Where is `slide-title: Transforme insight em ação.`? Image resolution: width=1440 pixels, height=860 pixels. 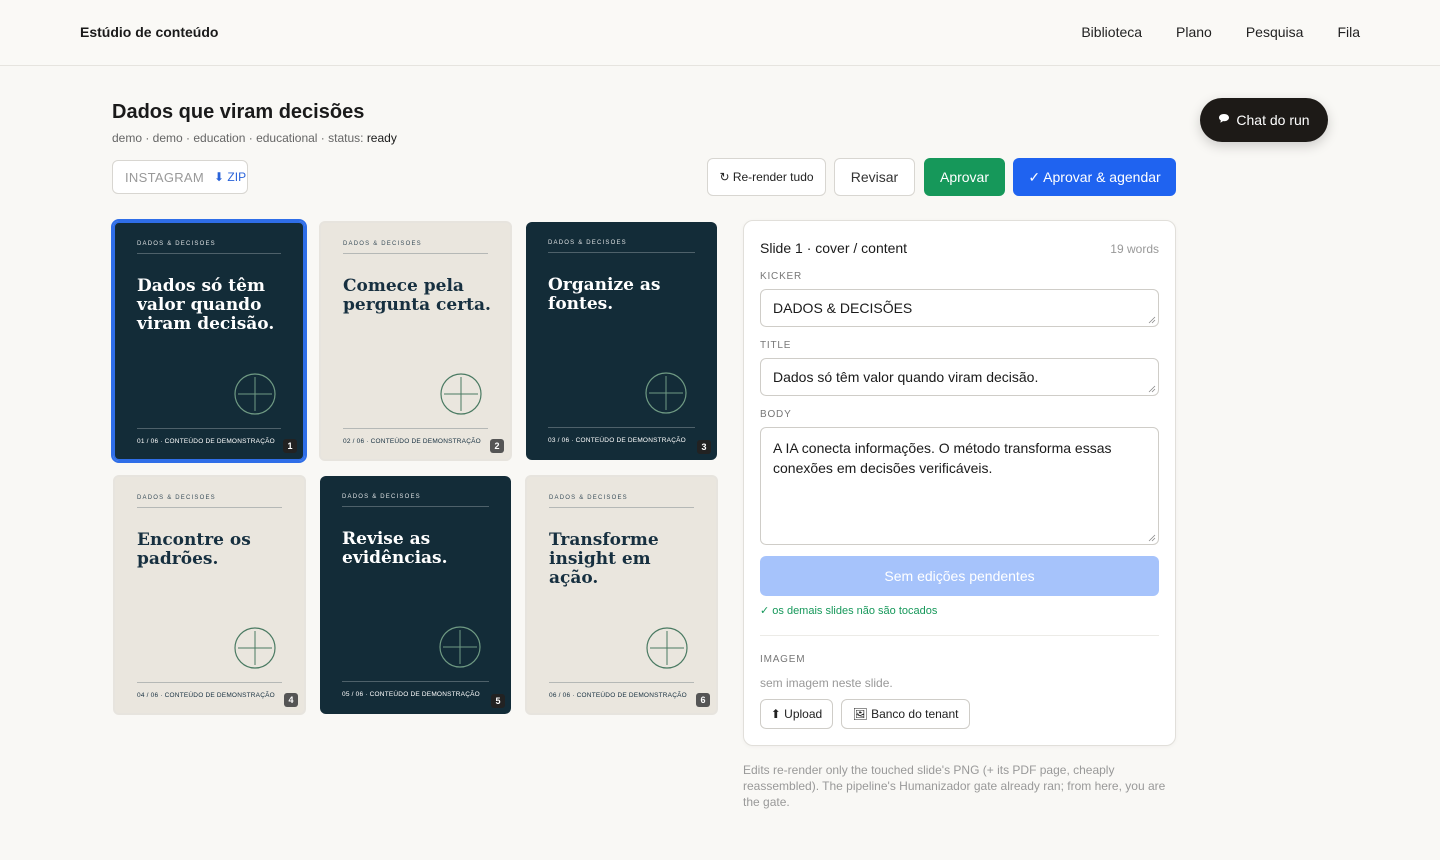 slide-title: Transforme insight em ação. is located at coordinates (604, 559).